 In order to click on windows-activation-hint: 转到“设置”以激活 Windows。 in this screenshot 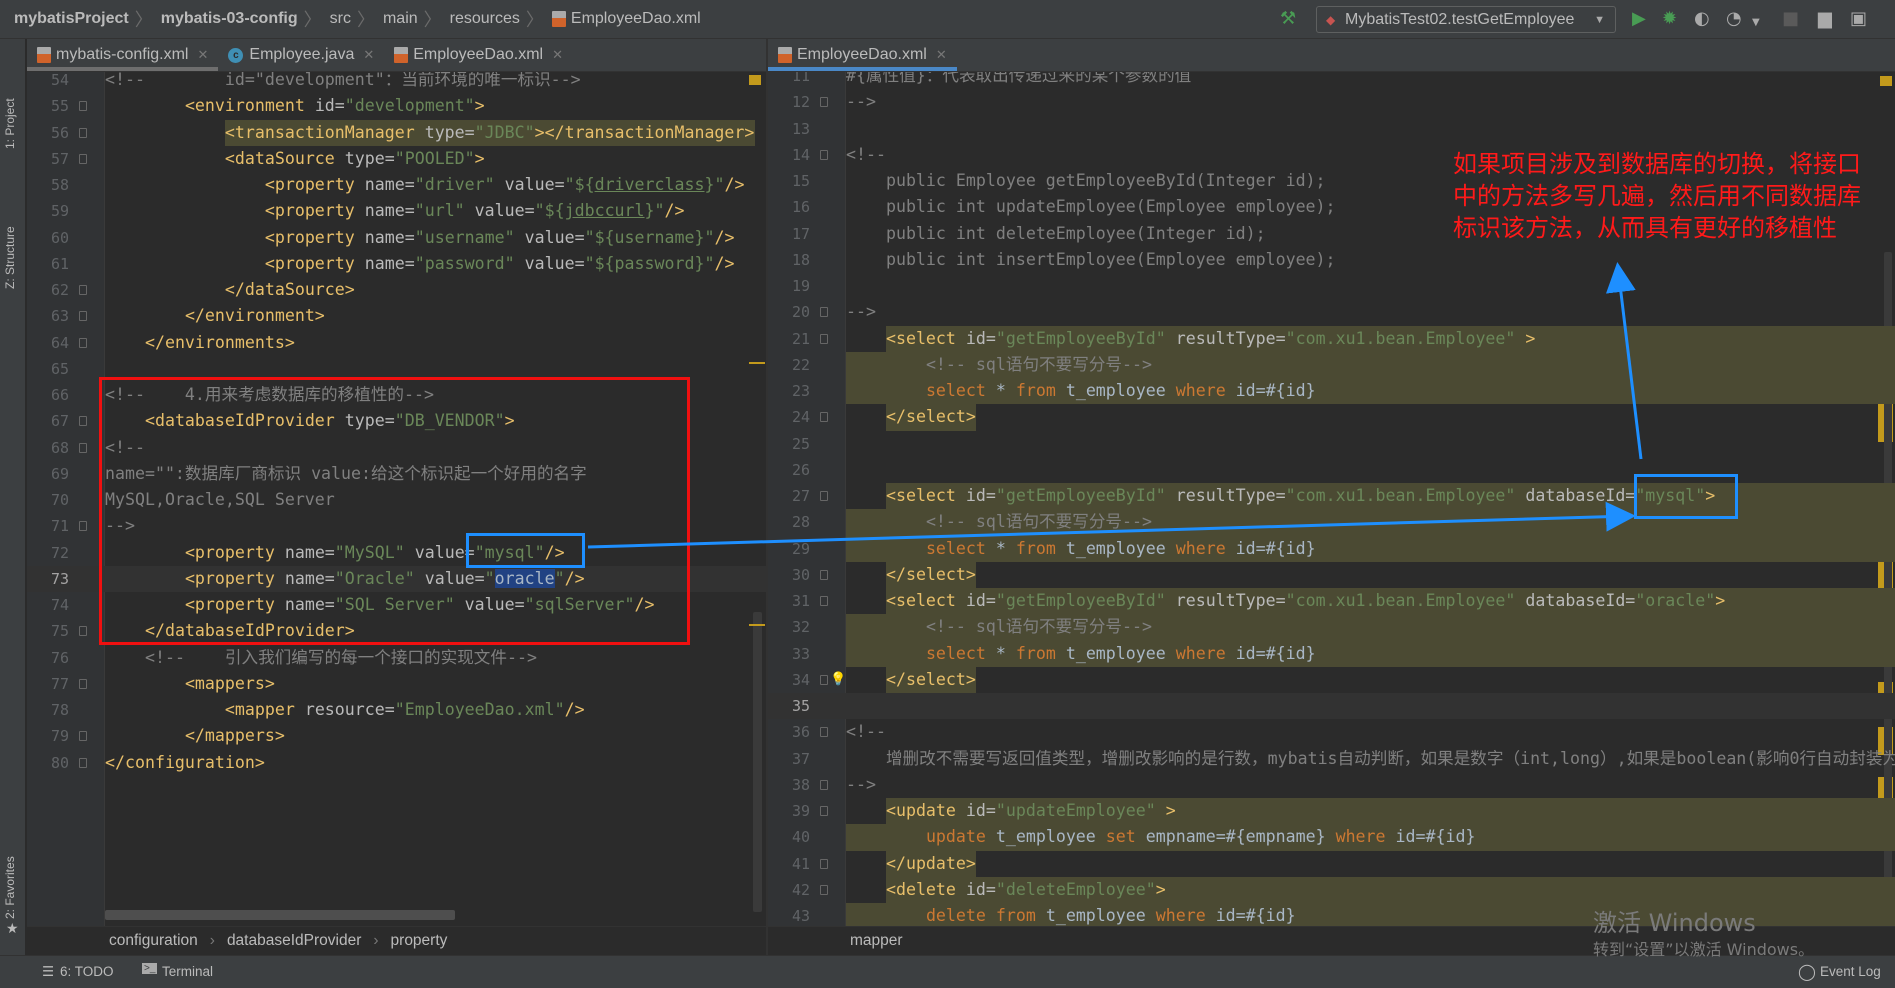, I will do `click(1704, 949)`.